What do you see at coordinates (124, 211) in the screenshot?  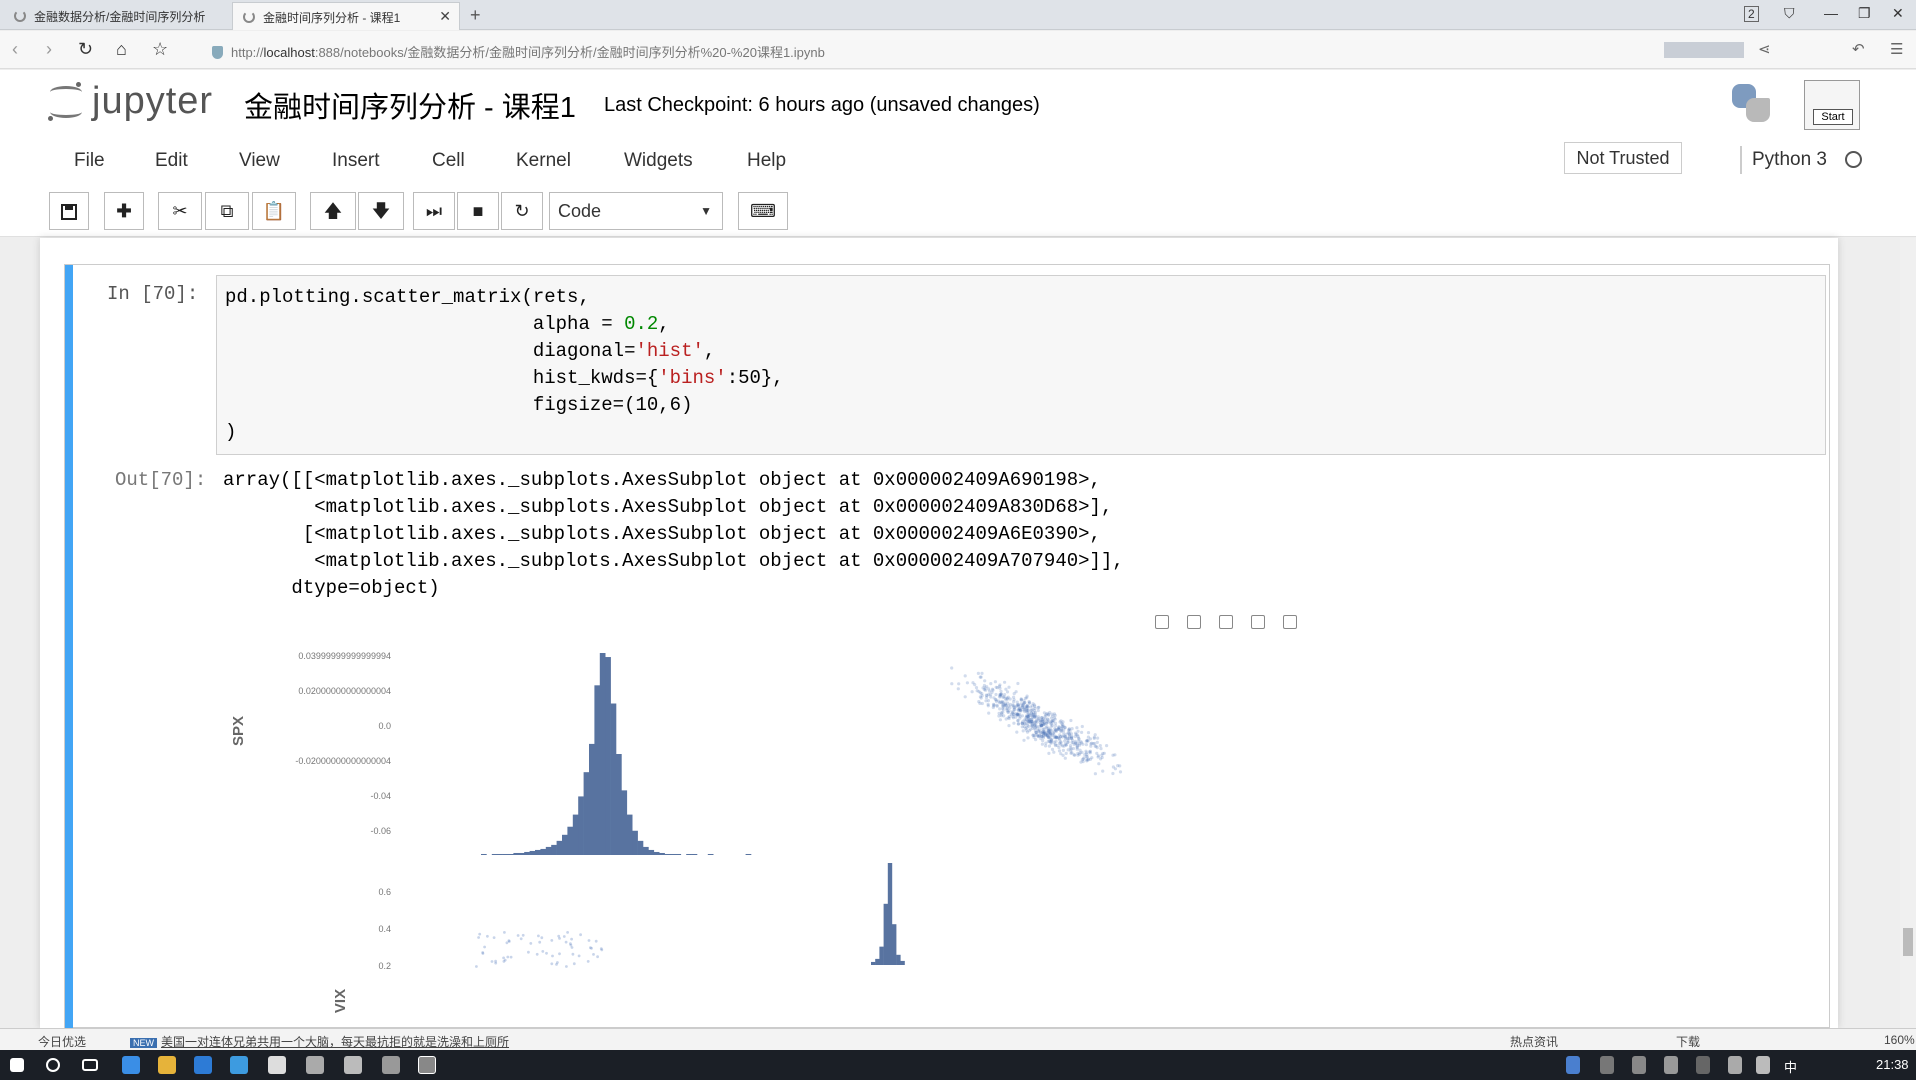 I see `insert-cell-button: ✚` at bounding box center [124, 211].